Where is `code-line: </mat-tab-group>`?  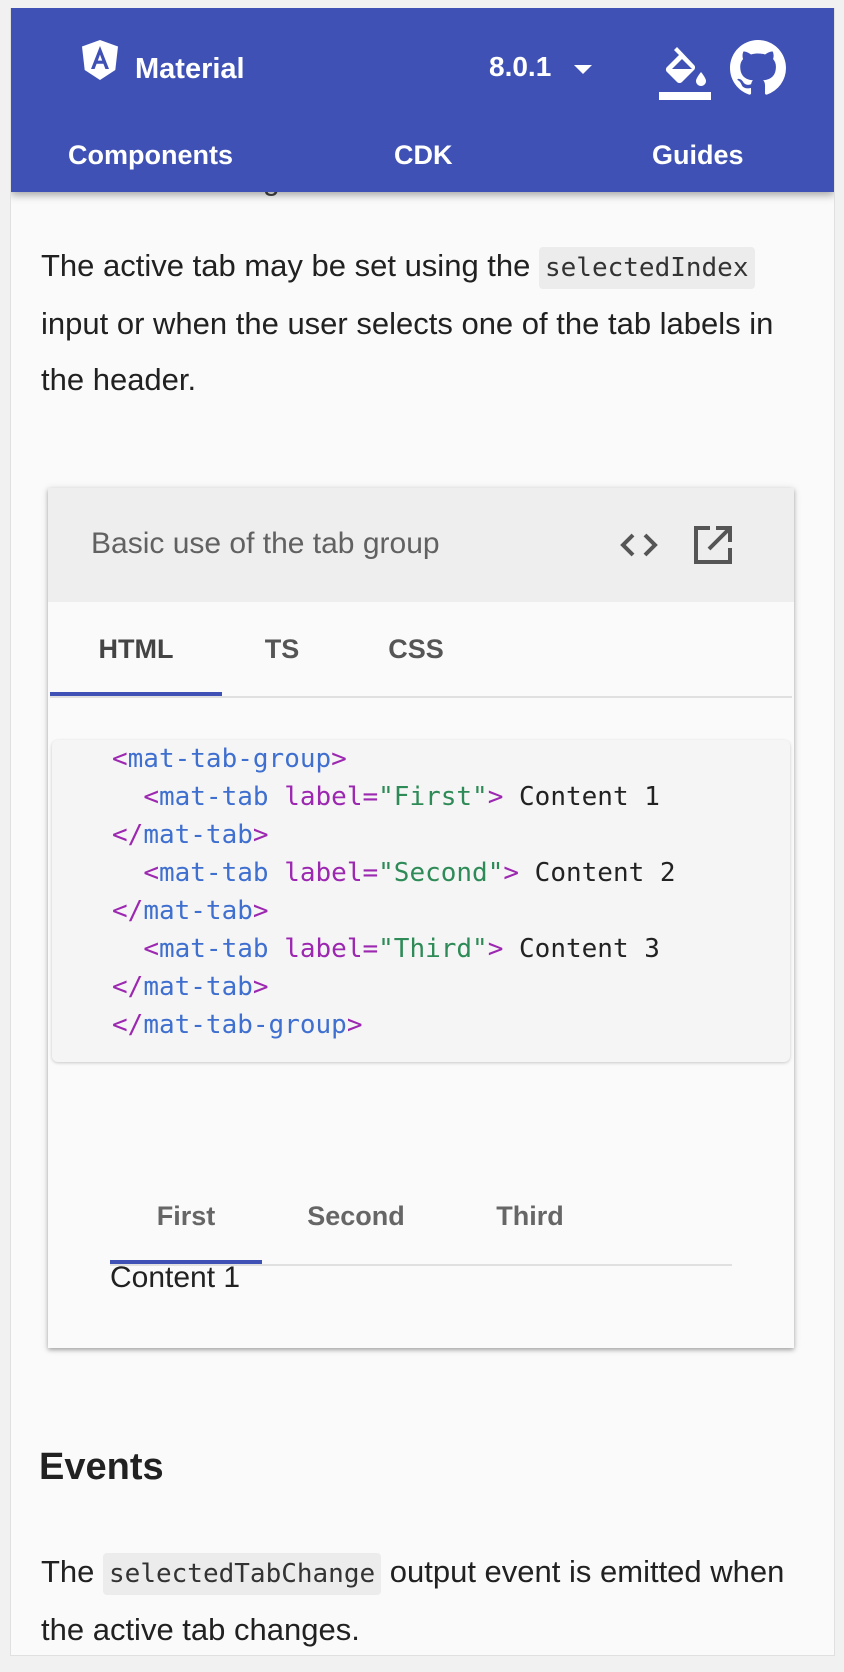
code-line: </mat-tab-group> is located at coordinates (237, 1025).